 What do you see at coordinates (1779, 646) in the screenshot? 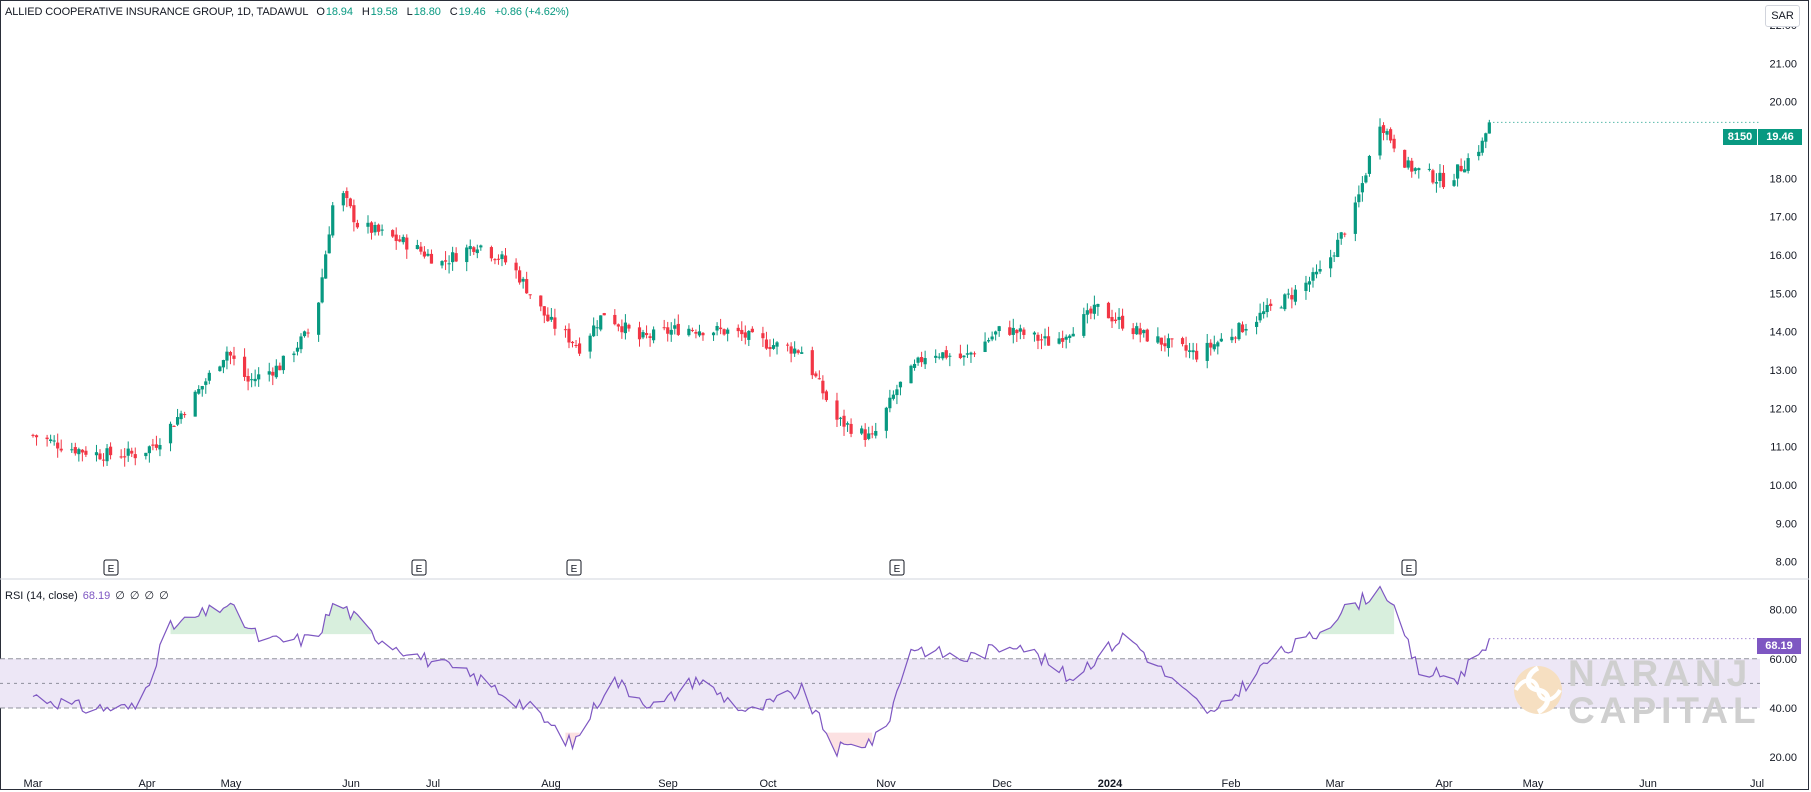
I see `rsi-value-tag: 68.19` at bounding box center [1779, 646].